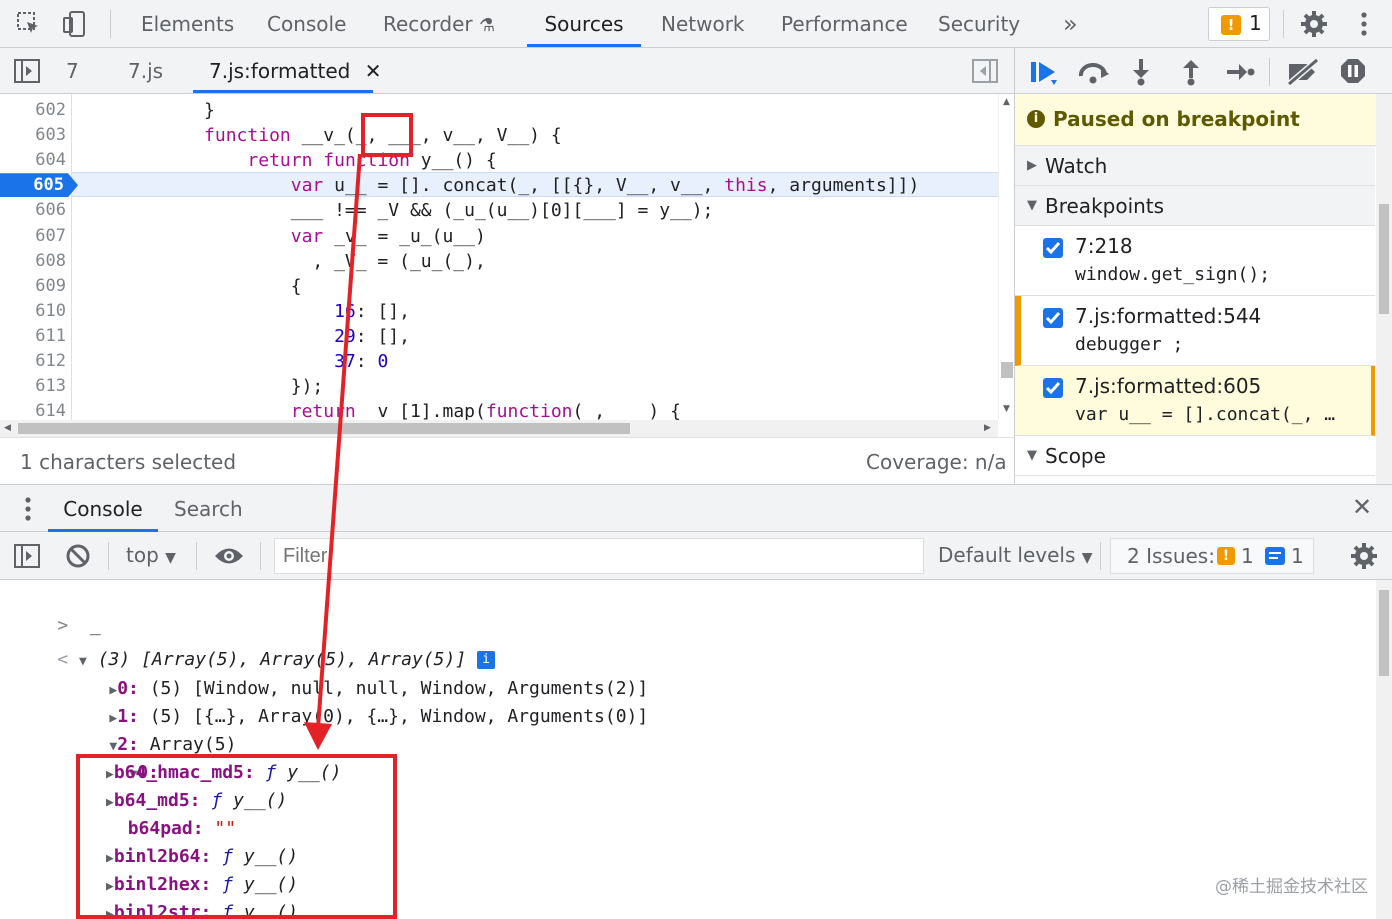 The width and height of the screenshot is (1392, 919). Describe the element at coordinates (1291, 887) in the screenshot. I see `watermark: @稀土掘金技术社区` at that location.